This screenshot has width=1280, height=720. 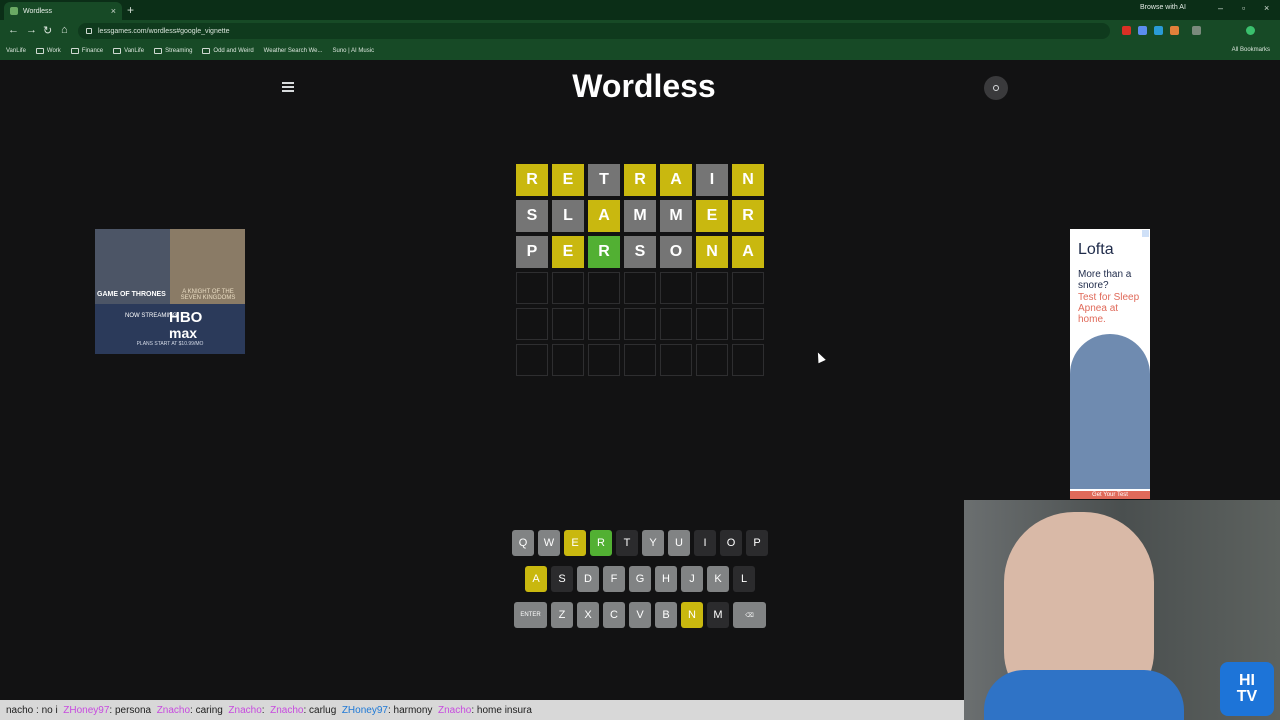 What do you see at coordinates (1110, 495) in the screenshot?
I see `ad-cta-button: Get Your Test` at bounding box center [1110, 495].